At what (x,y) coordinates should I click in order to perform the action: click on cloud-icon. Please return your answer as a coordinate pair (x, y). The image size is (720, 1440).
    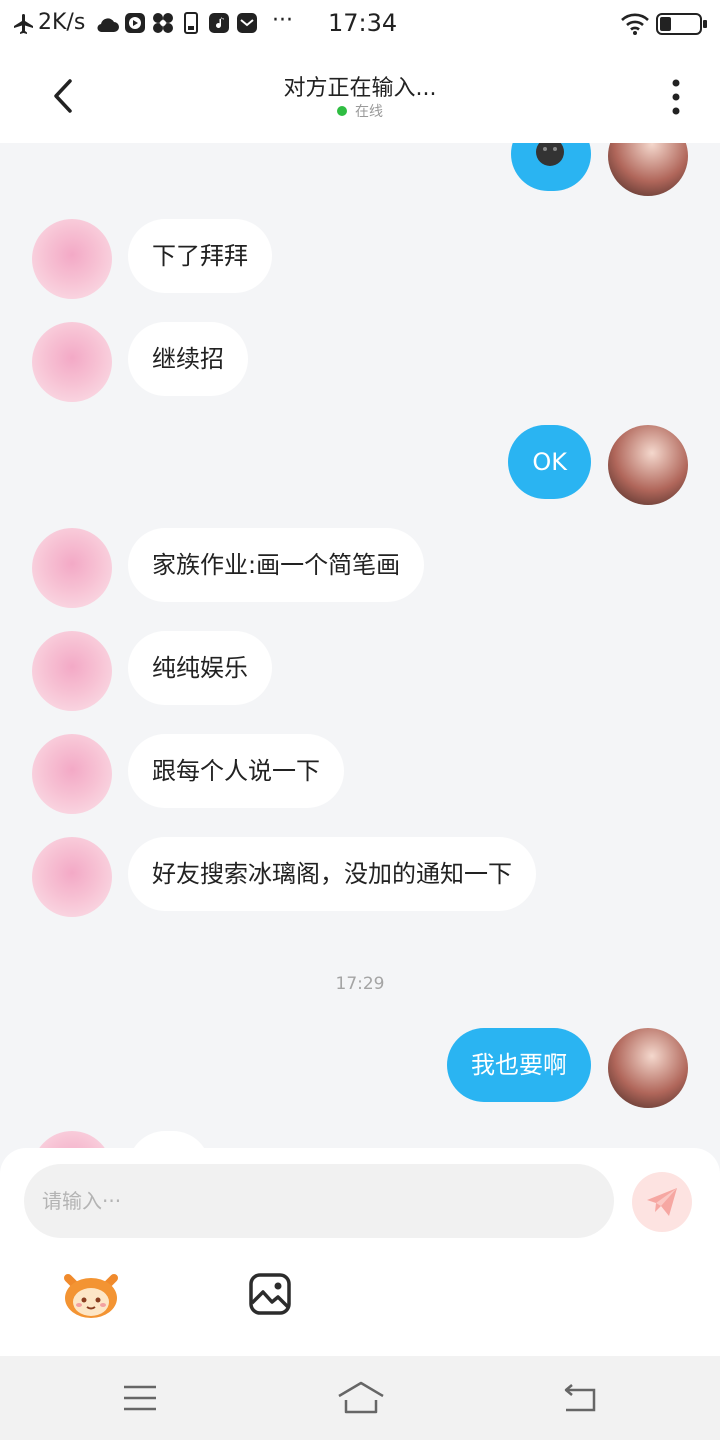
    Looking at the image, I should click on (108, 25).